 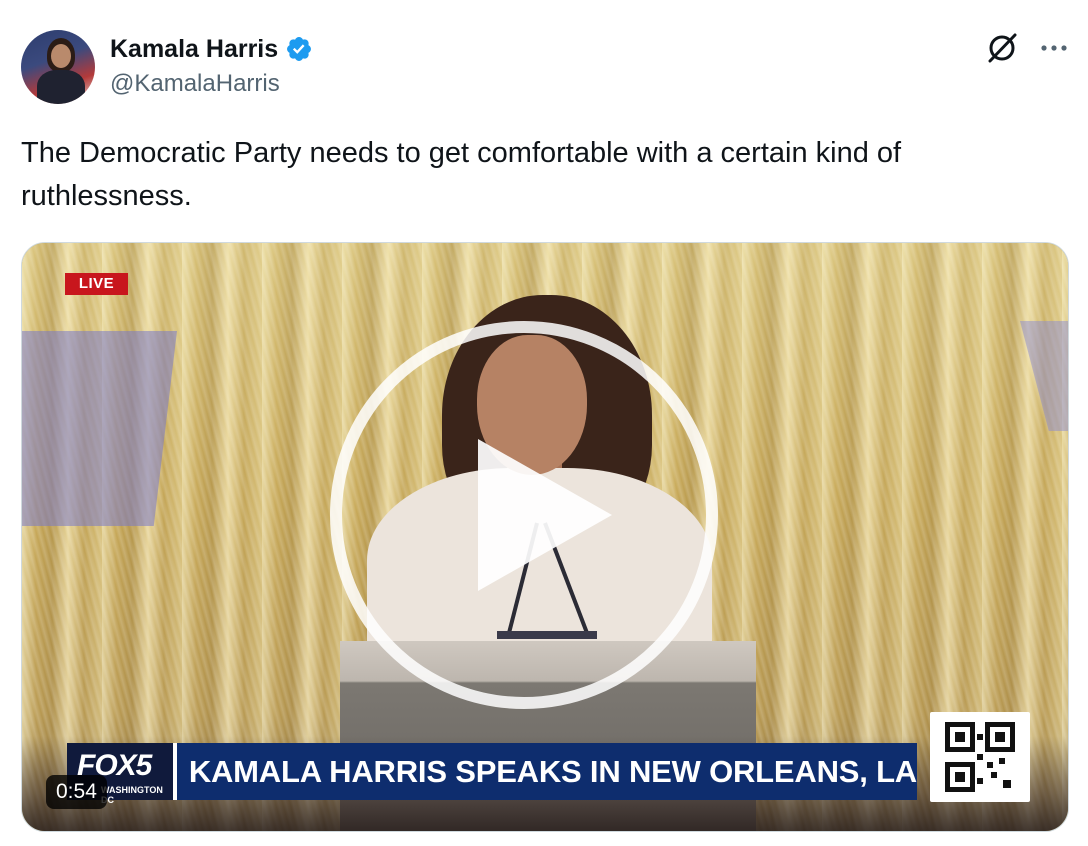 What do you see at coordinates (58, 67) in the screenshot?
I see `avatar` at bounding box center [58, 67].